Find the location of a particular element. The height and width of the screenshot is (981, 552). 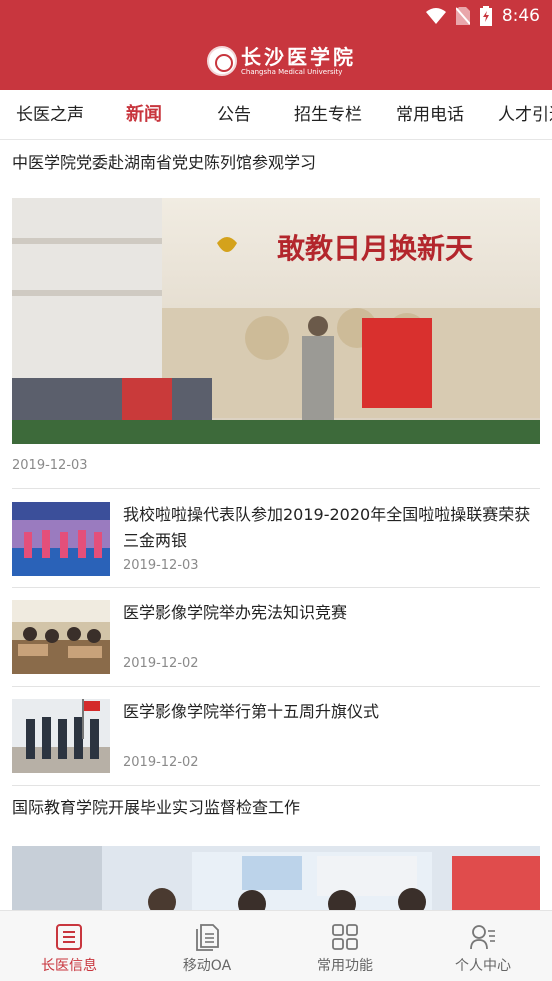

nav-mobile-oa: 移动OA is located at coordinates (207, 946).